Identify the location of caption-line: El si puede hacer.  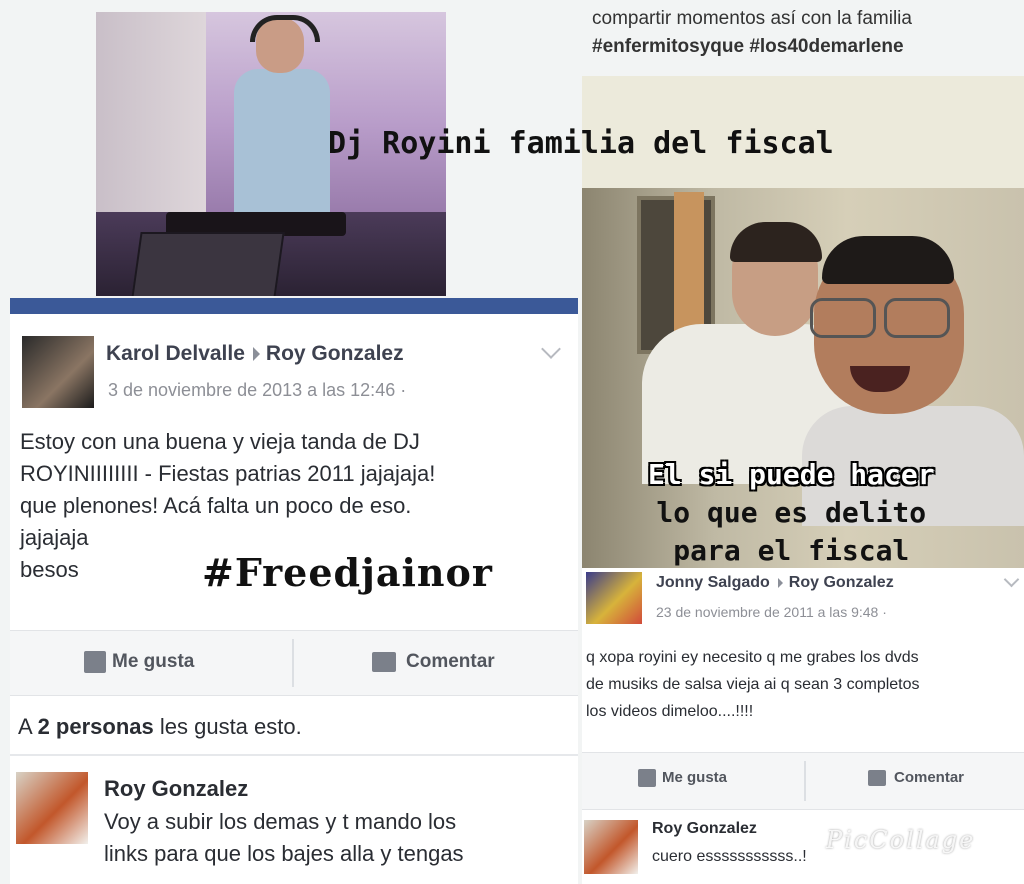
(791, 474).